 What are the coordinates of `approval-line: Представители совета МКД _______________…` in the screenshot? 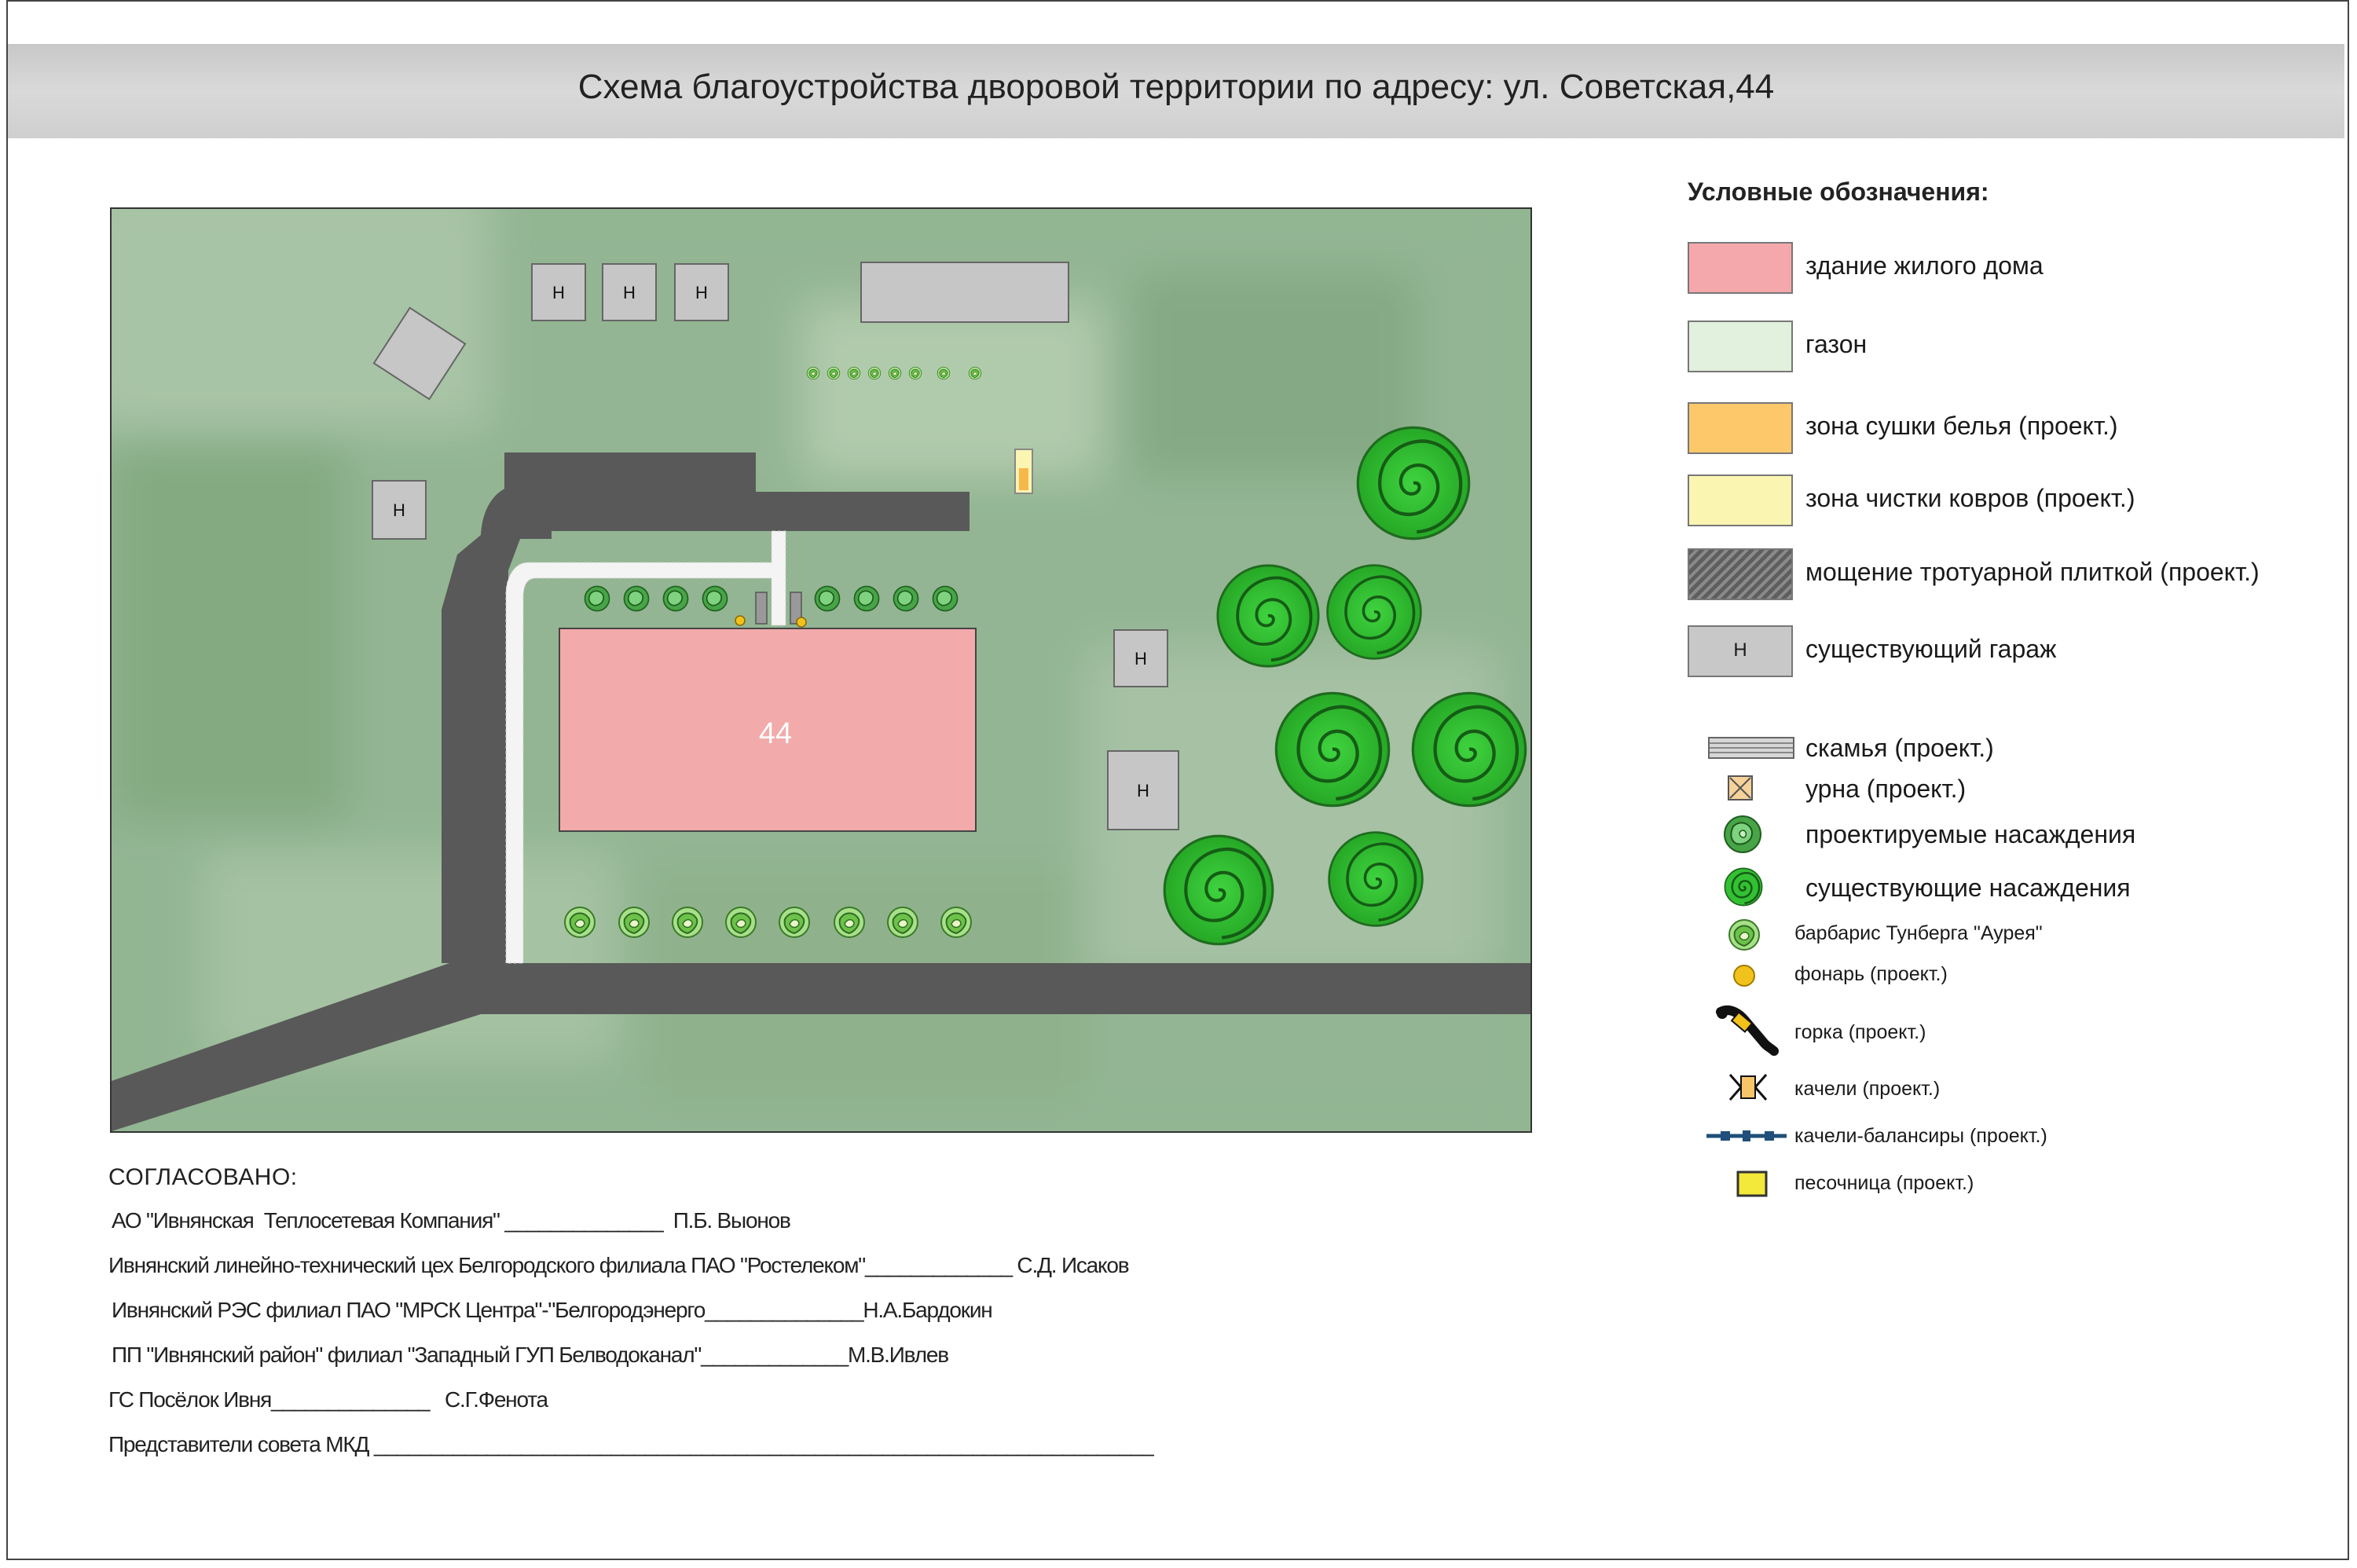 It's located at (631, 1444).